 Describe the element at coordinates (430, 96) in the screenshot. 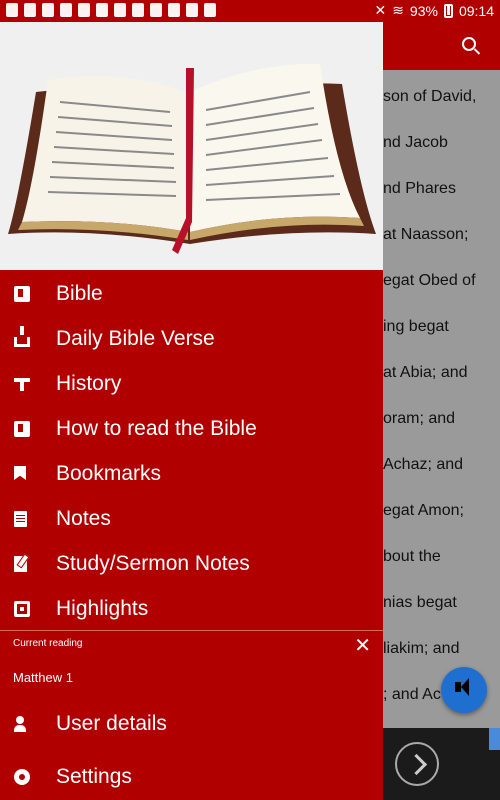

I see `text-line: son of David,` at that location.